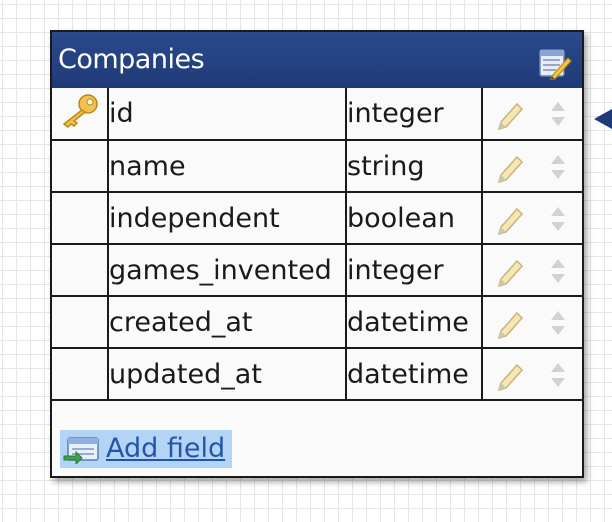 This screenshot has height=522, width=612. I want to click on field-row-independent: independent boolean, so click(317, 218).